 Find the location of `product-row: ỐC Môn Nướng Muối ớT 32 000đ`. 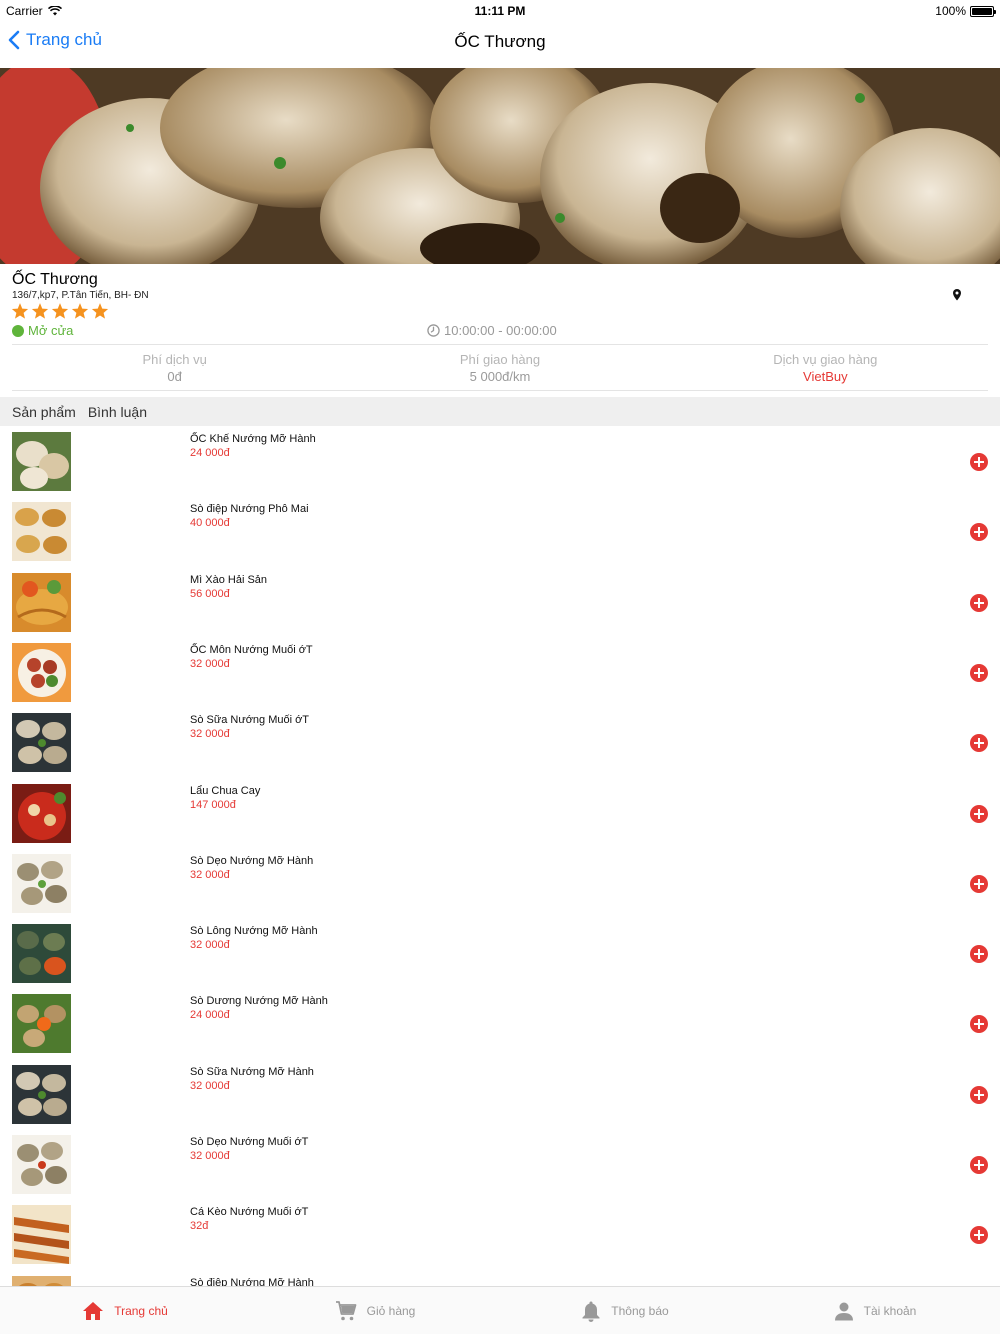

product-row: ỐC Môn Nướng Muối ớT 32 000đ is located at coordinates (500, 672).